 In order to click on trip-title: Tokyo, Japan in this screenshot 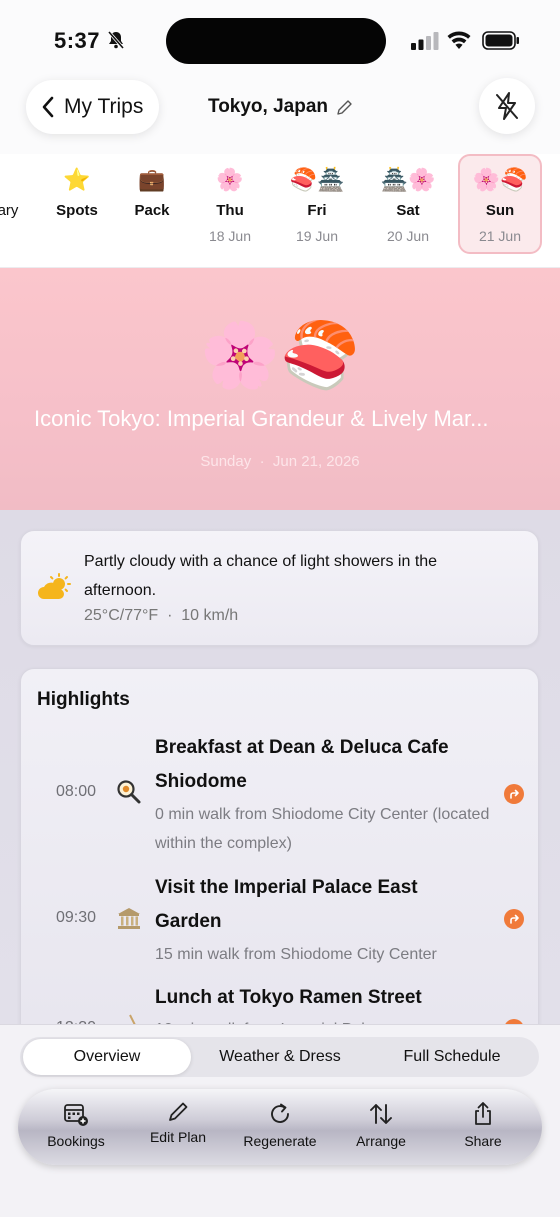, I will do `click(280, 107)`.